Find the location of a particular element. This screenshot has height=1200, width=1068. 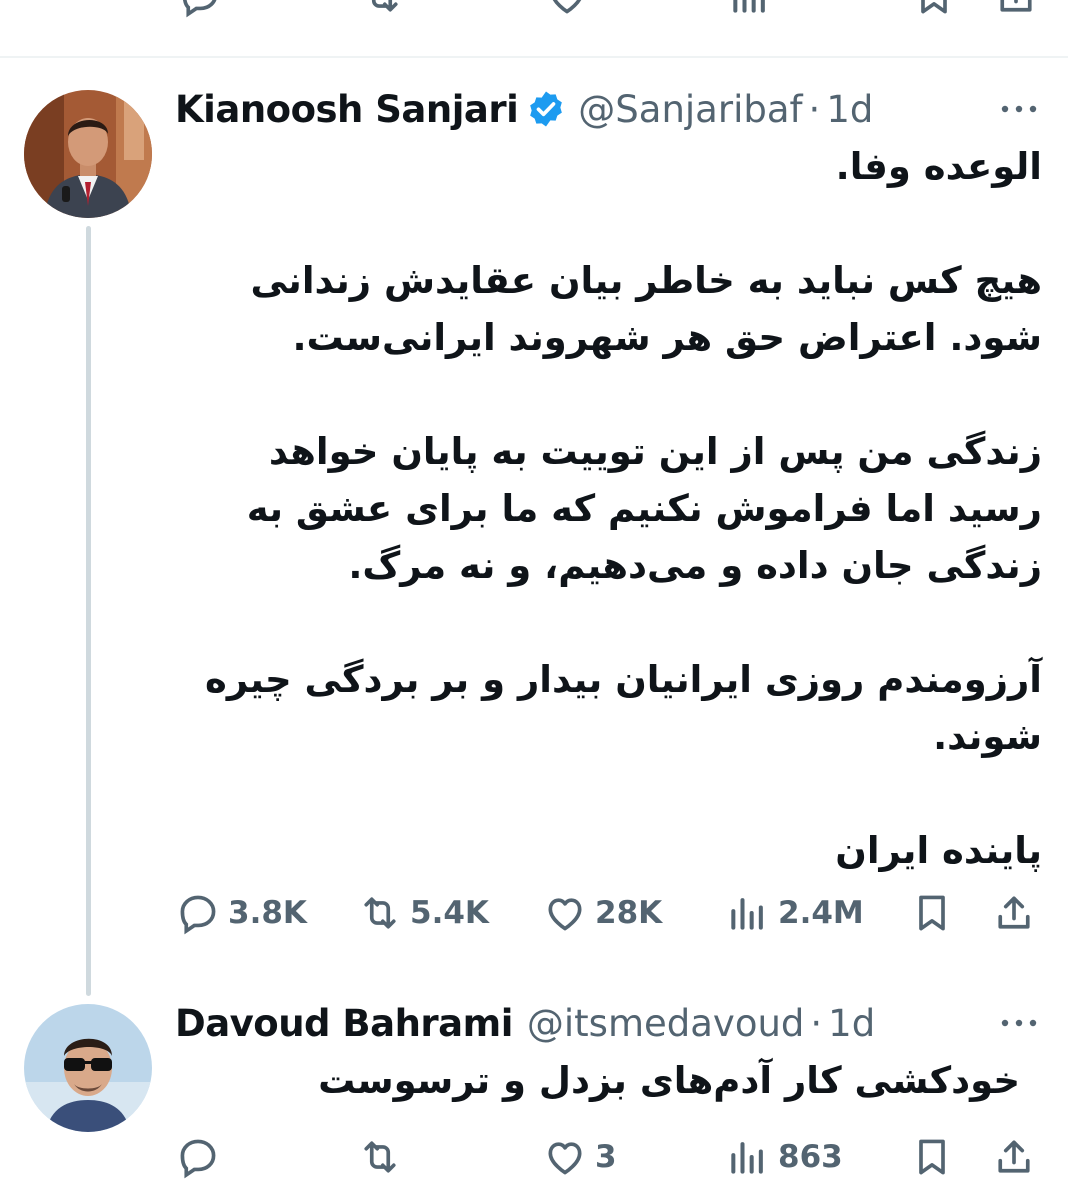

like-count: 28K is located at coordinates (629, 913).